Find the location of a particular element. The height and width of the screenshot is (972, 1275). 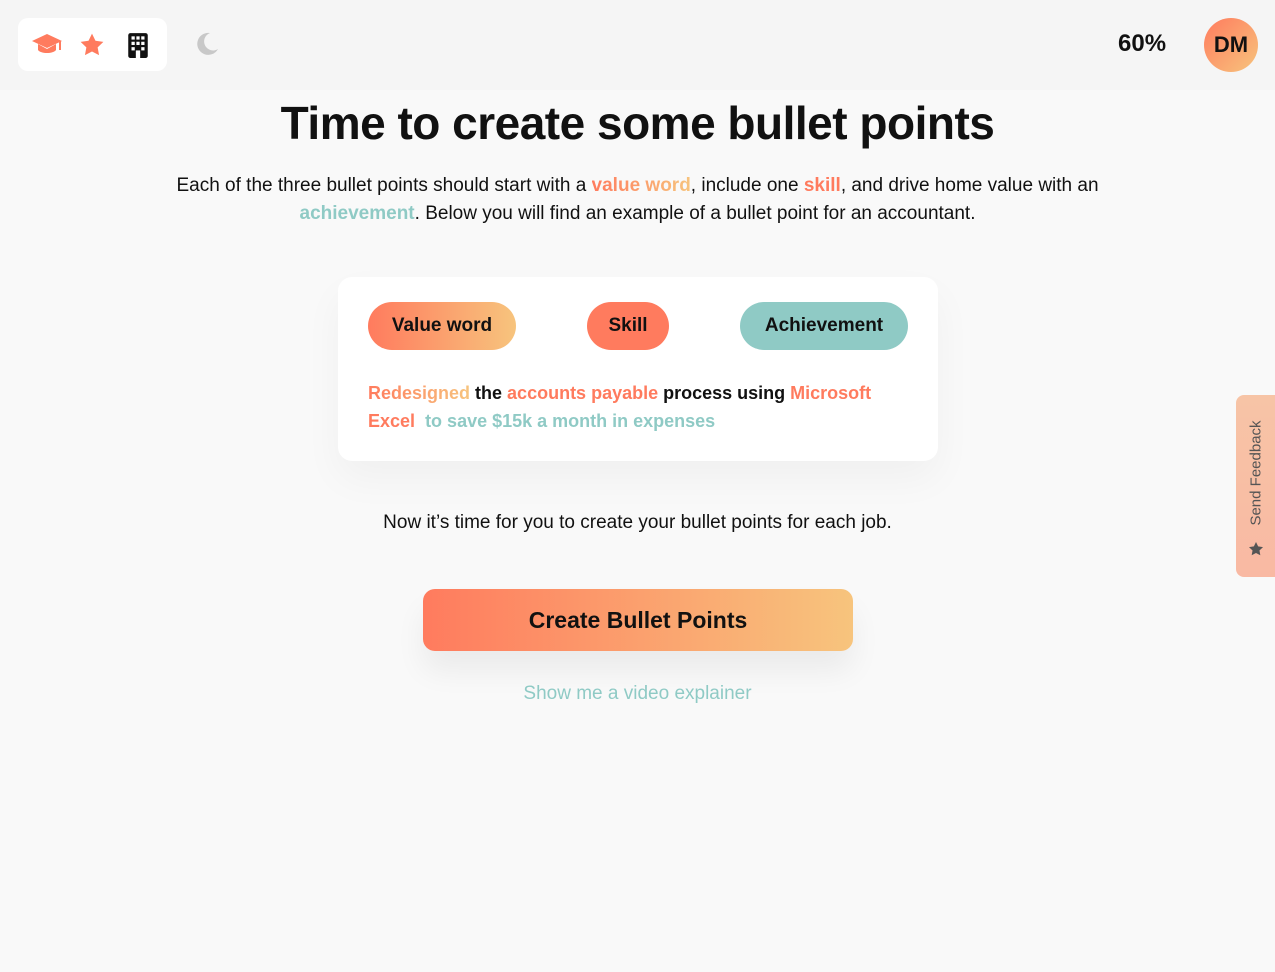

send-feedback-label: Send Feedback is located at coordinates (1255, 473).